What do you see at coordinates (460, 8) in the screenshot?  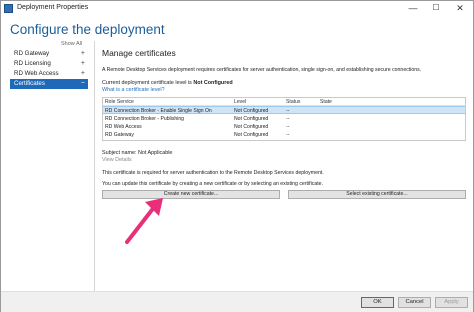 I see `close-icon: ✕` at bounding box center [460, 8].